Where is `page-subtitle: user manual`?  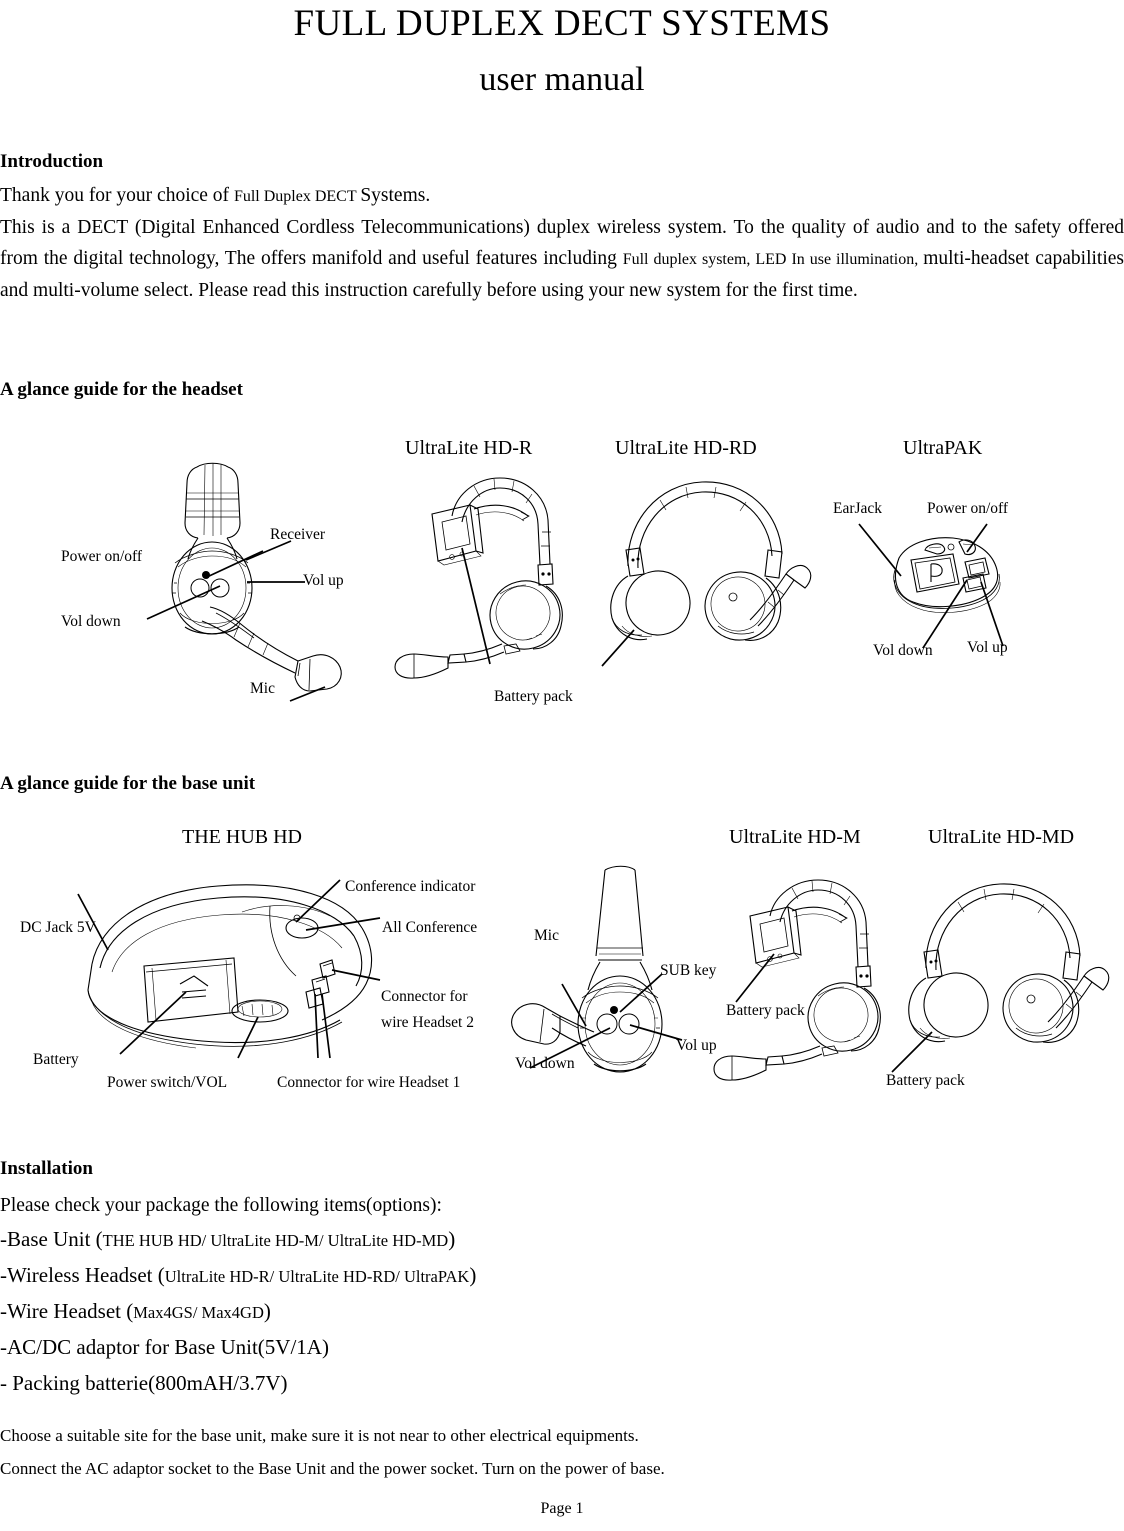
page-subtitle: user manual is located at coordinates (562, 79).